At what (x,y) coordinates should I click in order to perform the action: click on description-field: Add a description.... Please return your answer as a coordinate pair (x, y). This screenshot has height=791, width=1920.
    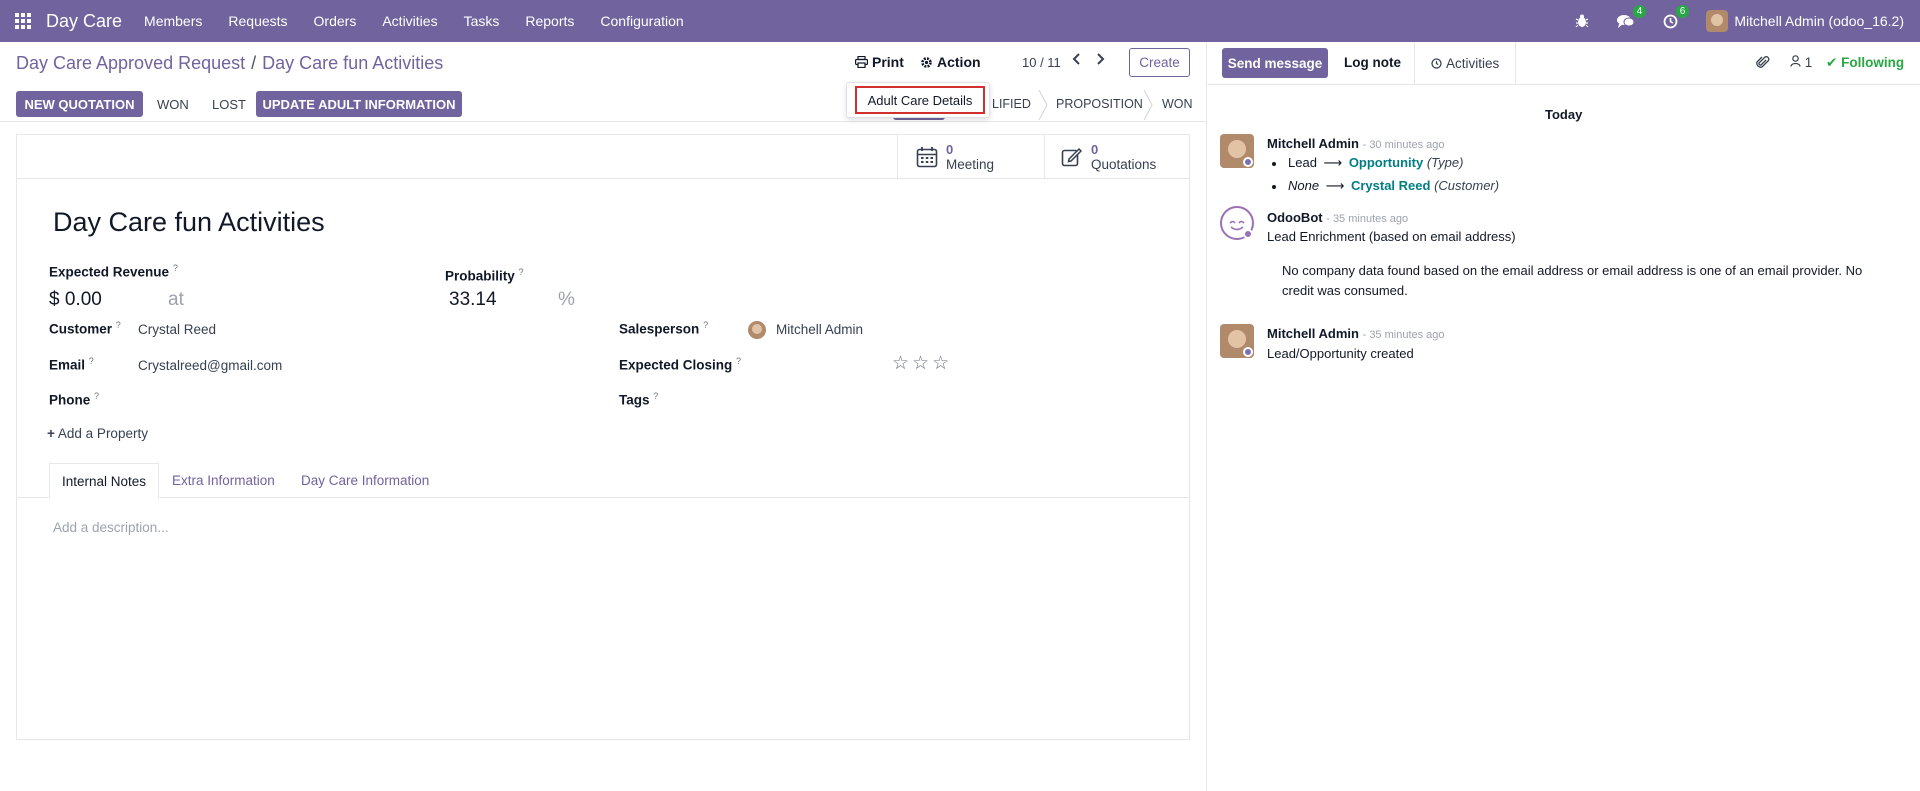
    Looking at the image, I should click on (111, 527).